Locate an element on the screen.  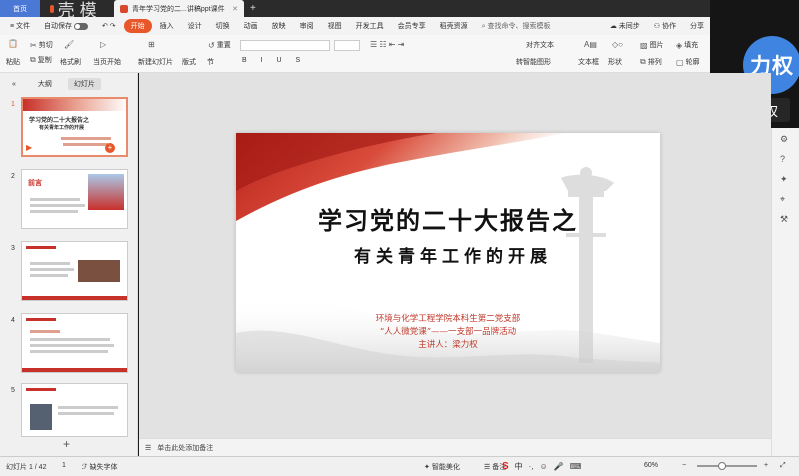
slide-subtitle-dept: 环境与化学工程学院本科生第二党支部 is located at coordinates (448, 318).